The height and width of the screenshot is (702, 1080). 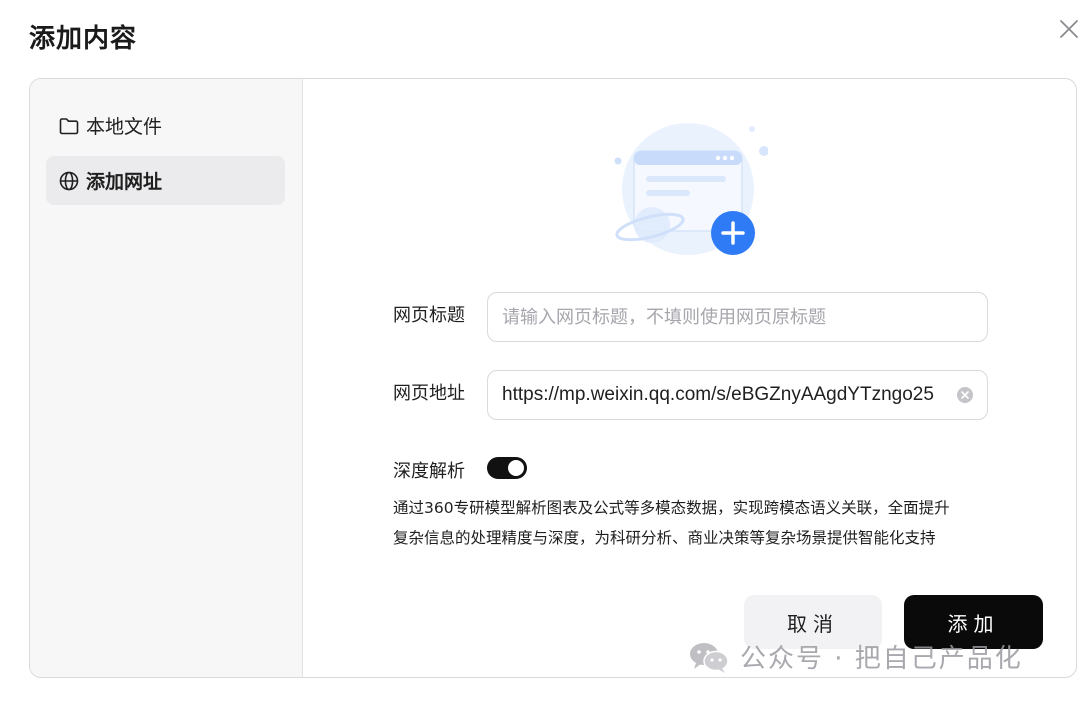 I want to click on title-input, so click(x=737, y=317).